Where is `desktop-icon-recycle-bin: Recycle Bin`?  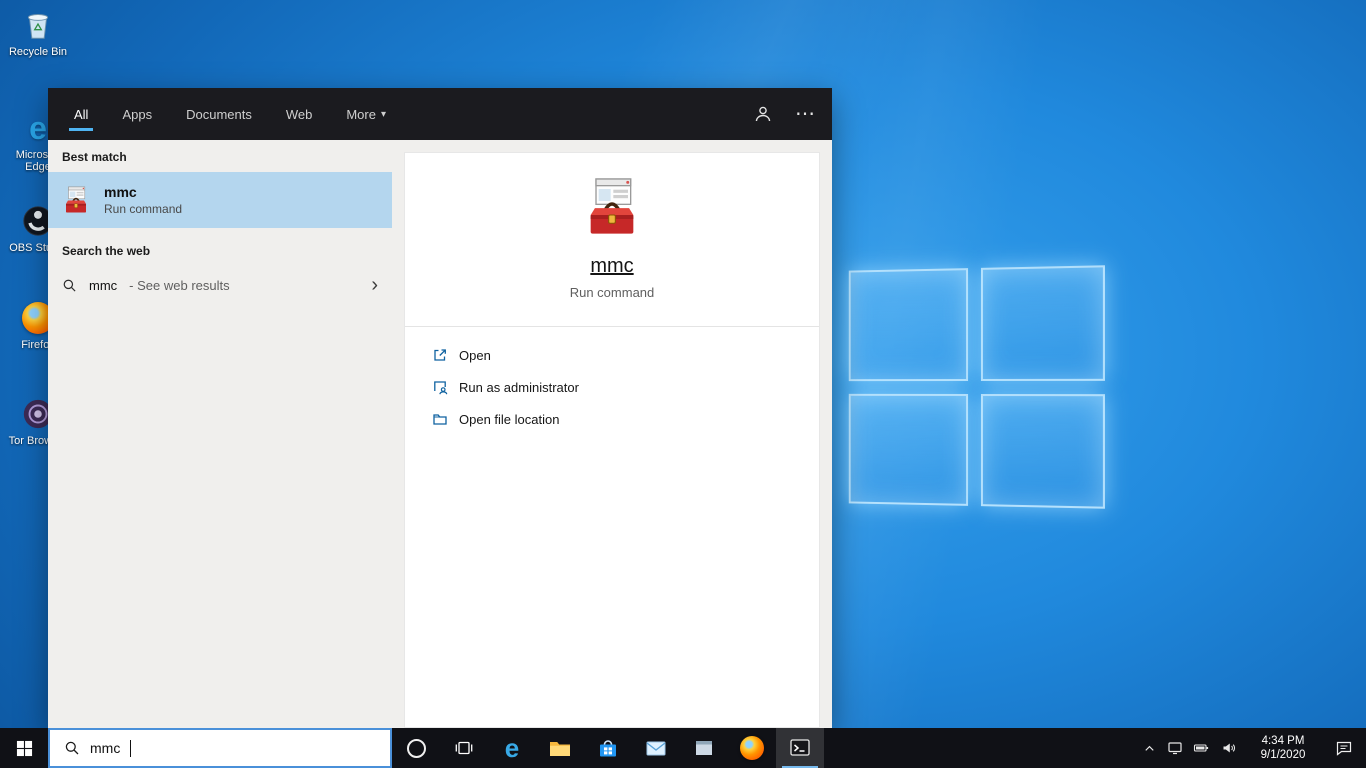 desktop-icon-recycle-bin: Recycle Bin is located at coordinates (38, 32).